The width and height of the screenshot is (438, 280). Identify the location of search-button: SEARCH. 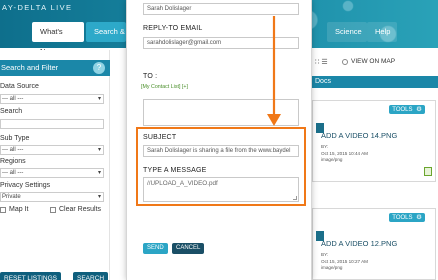
(91, 276).